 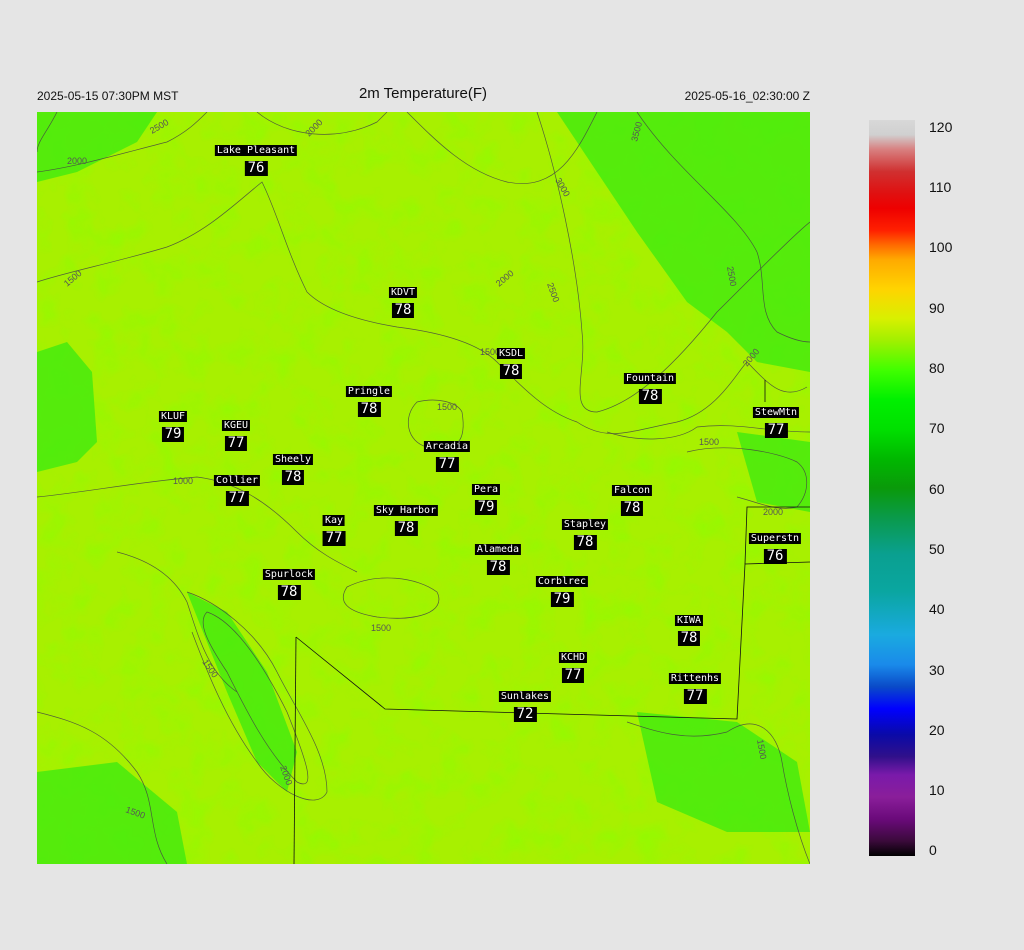 I want to click on contour-label: 1000, so click(x=183, y=481).